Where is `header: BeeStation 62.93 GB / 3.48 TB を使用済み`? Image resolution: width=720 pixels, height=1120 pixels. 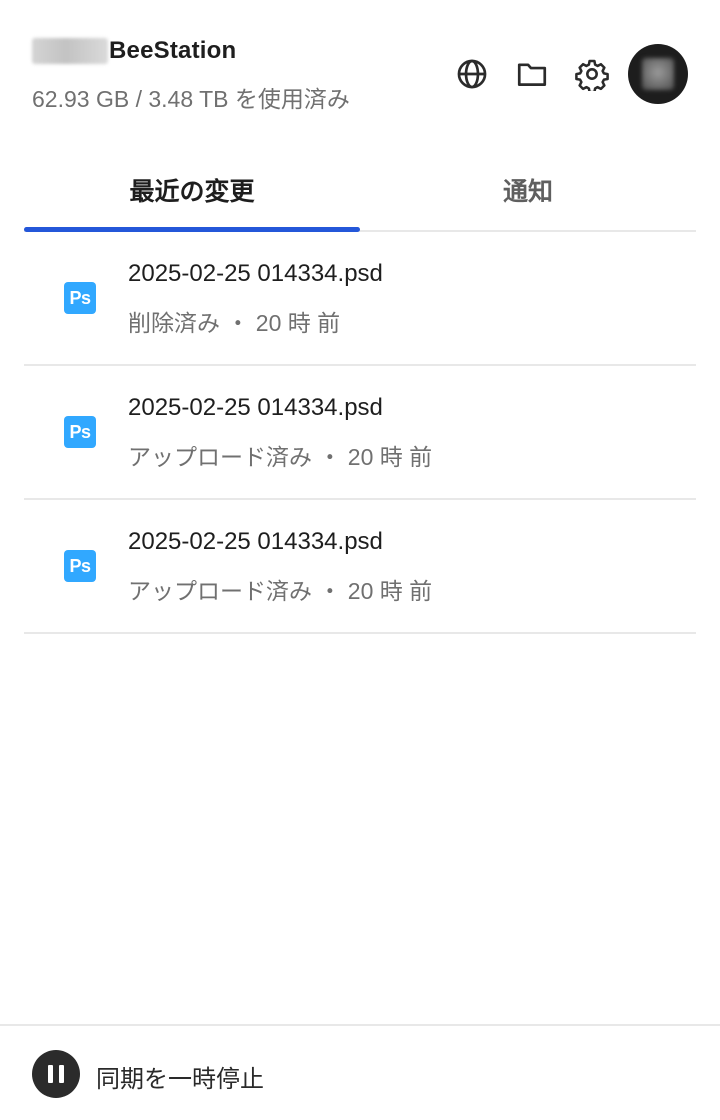
header: BeeStation 62.93 GB / 3.48 TB を使用済み is located at coordinates (360, 70).